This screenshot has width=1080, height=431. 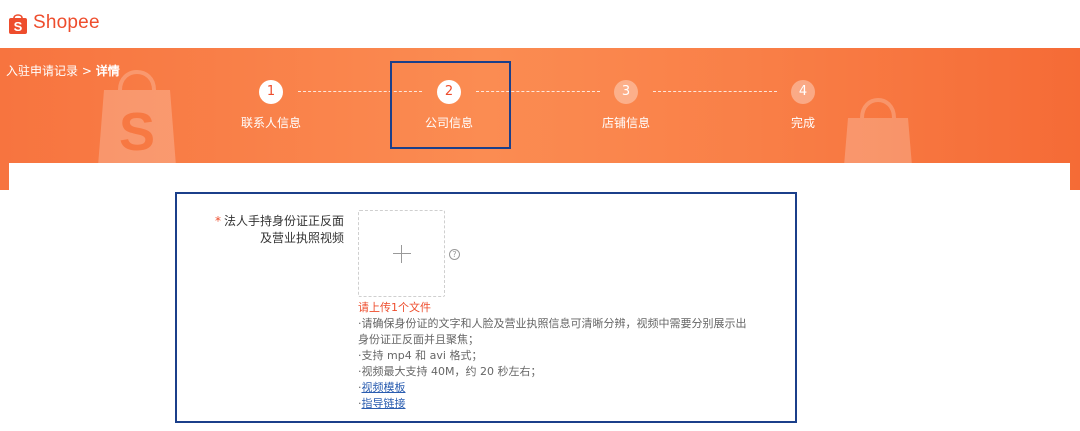 I want to click on step-label: 联系人信息, so click(x=270, y=123).